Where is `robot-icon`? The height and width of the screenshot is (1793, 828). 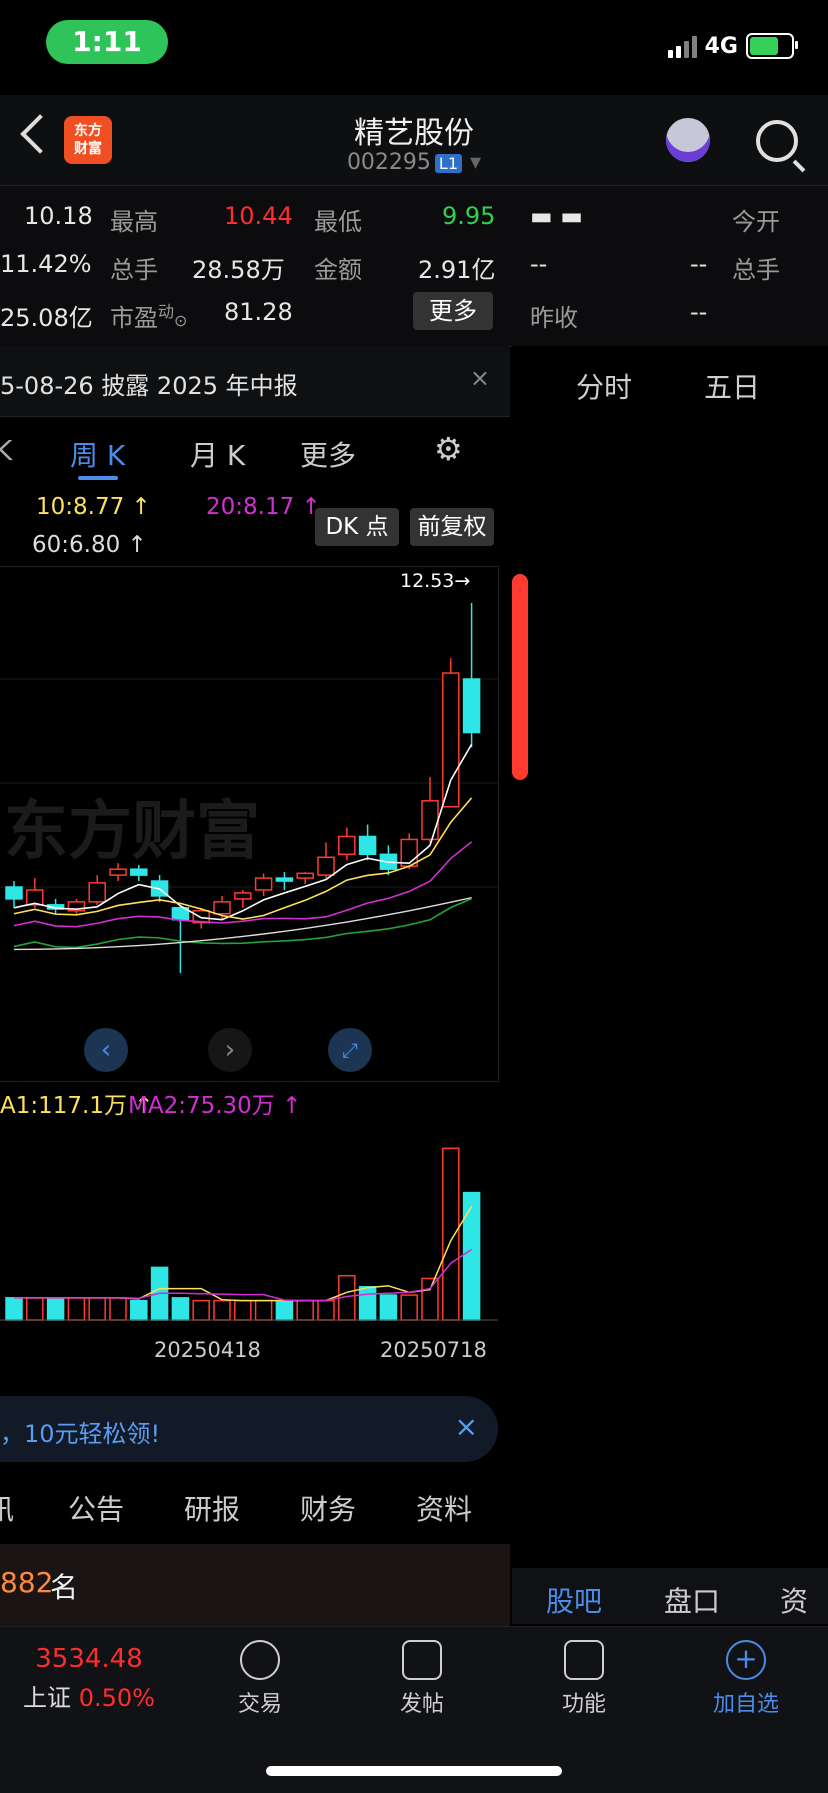 robot-icon is located at coordinates (688, 140).